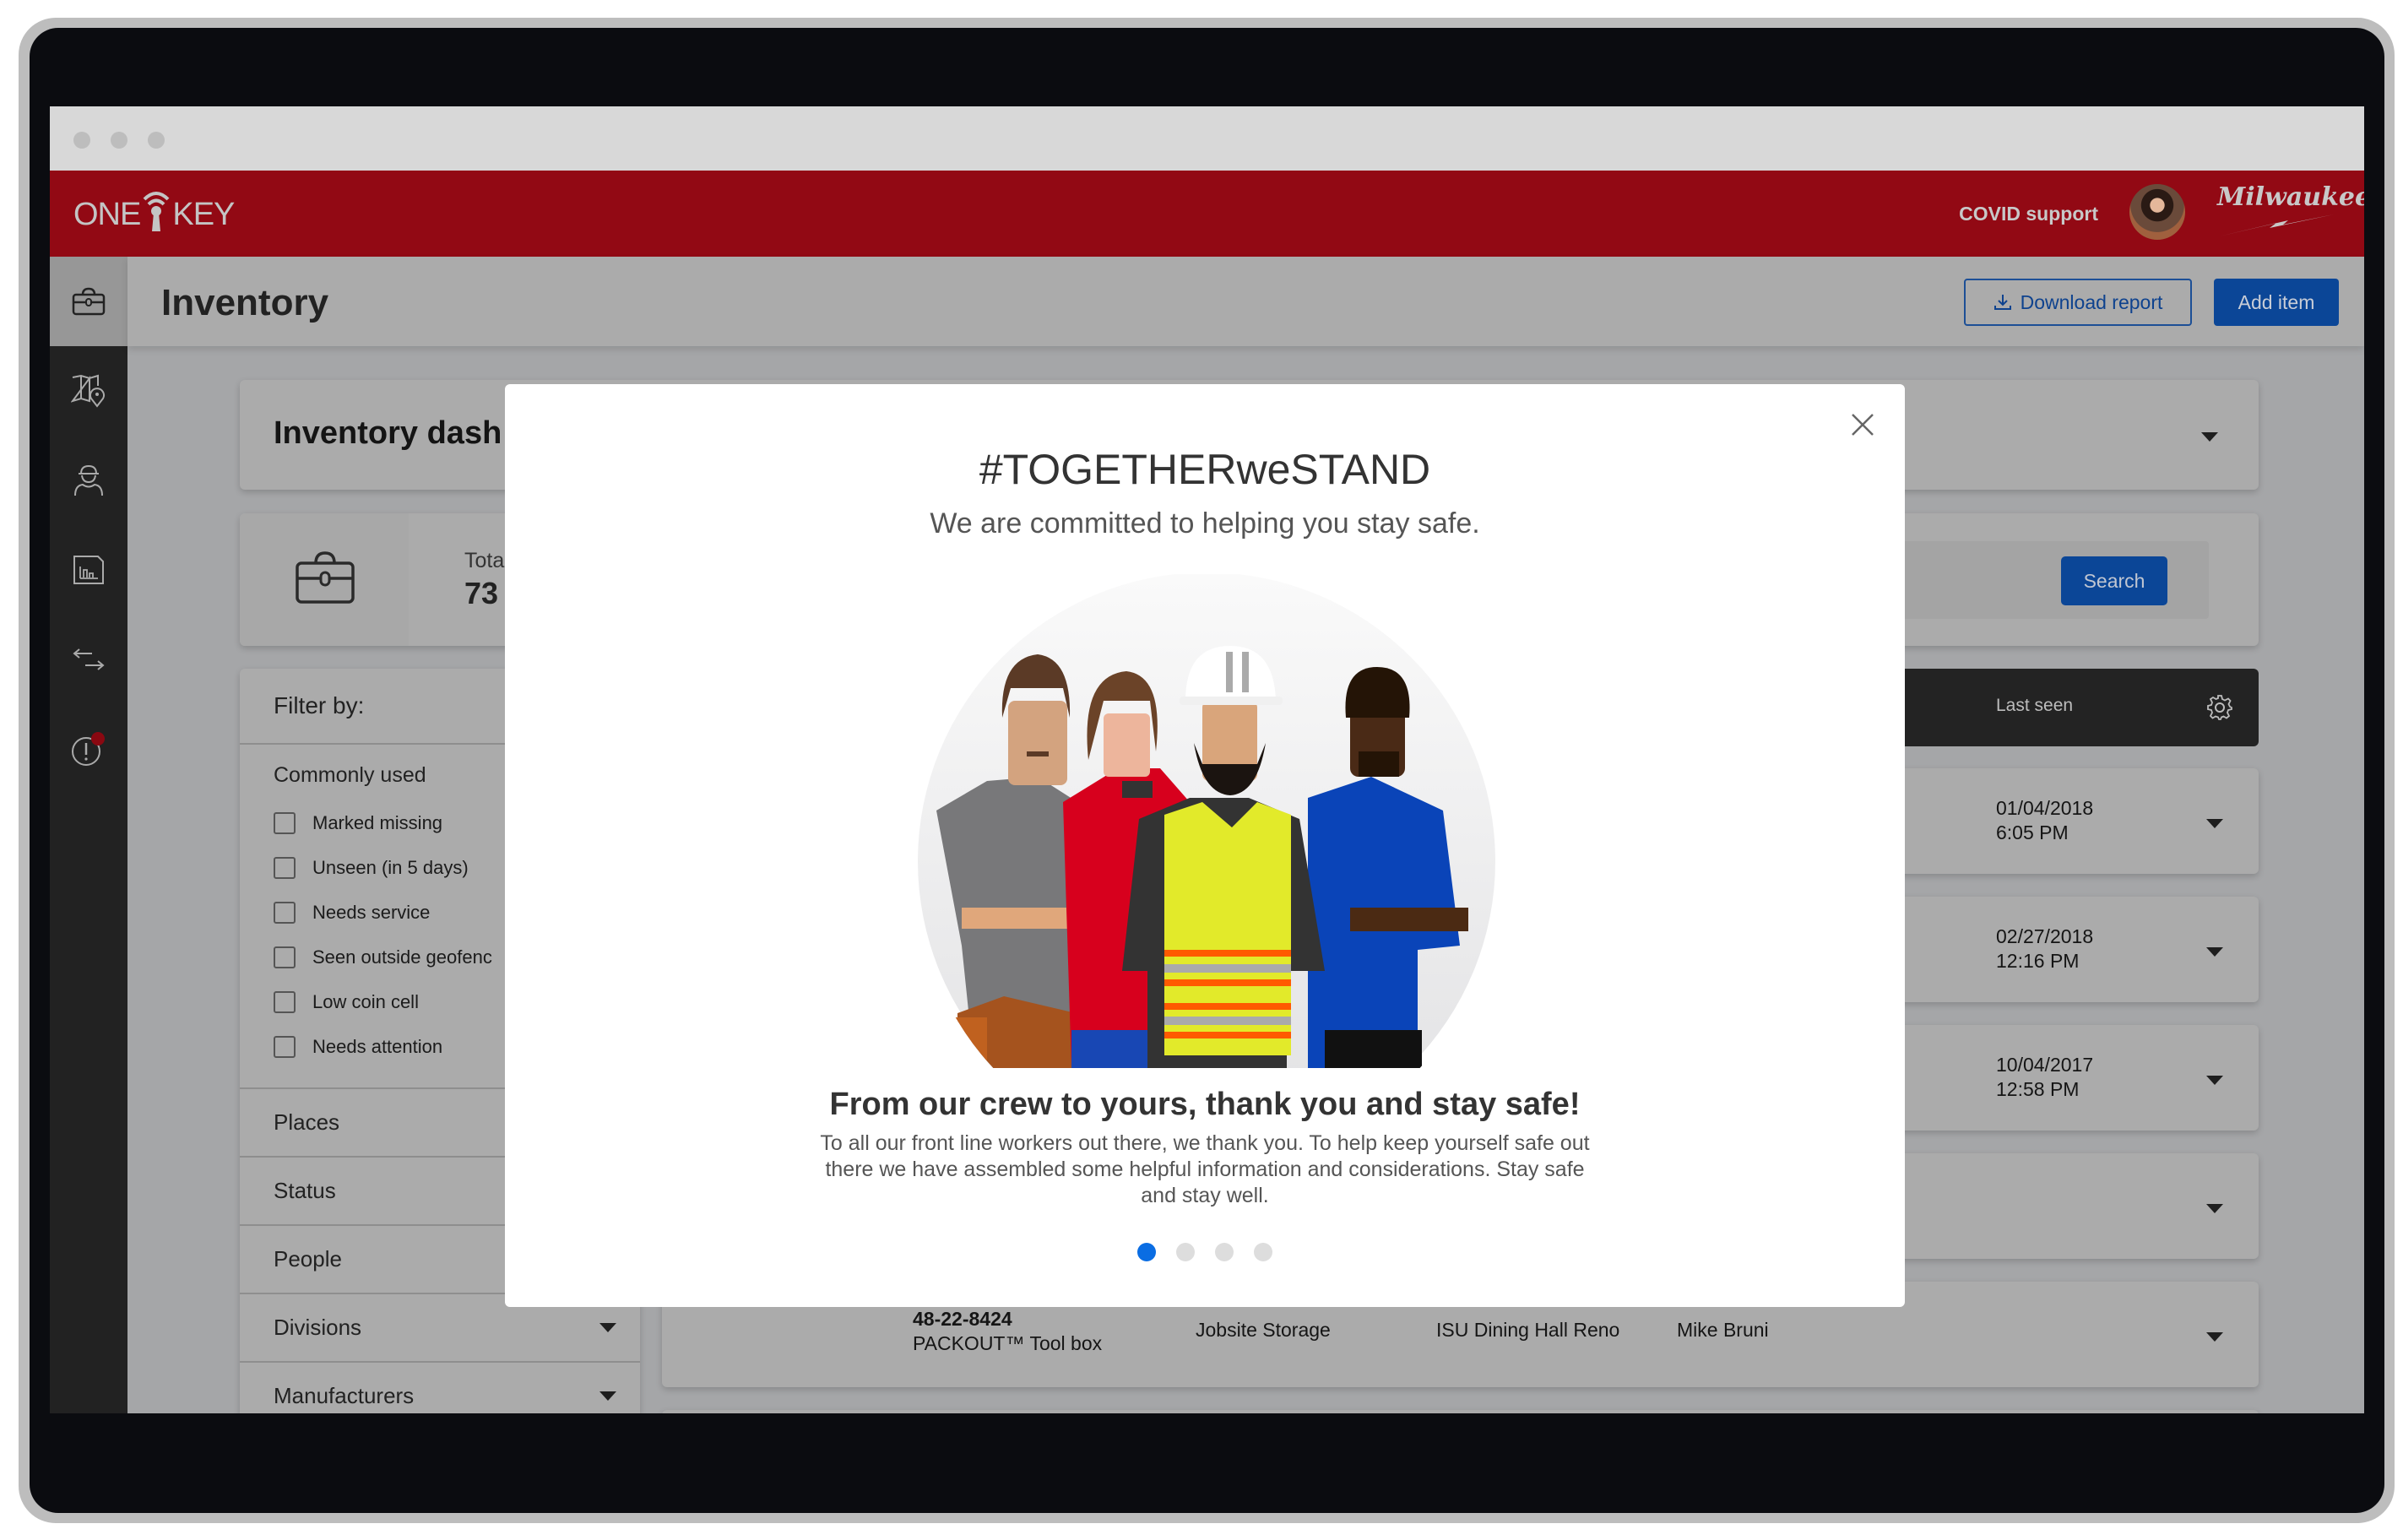 This screenshot has width=2403, height=1540. Describe the element at coordinates (2276, 225) in the screenshot. I see `lightning-icon` at that location.